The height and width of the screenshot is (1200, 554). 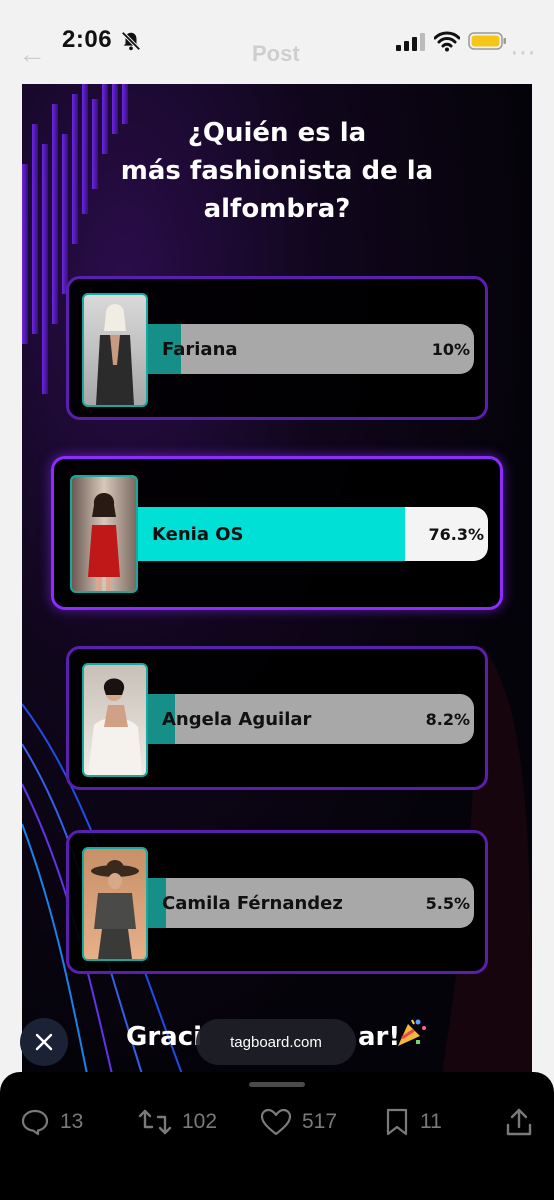 I want to click on poll-question-line: más fashionista de la, so click(x=277, y=171).